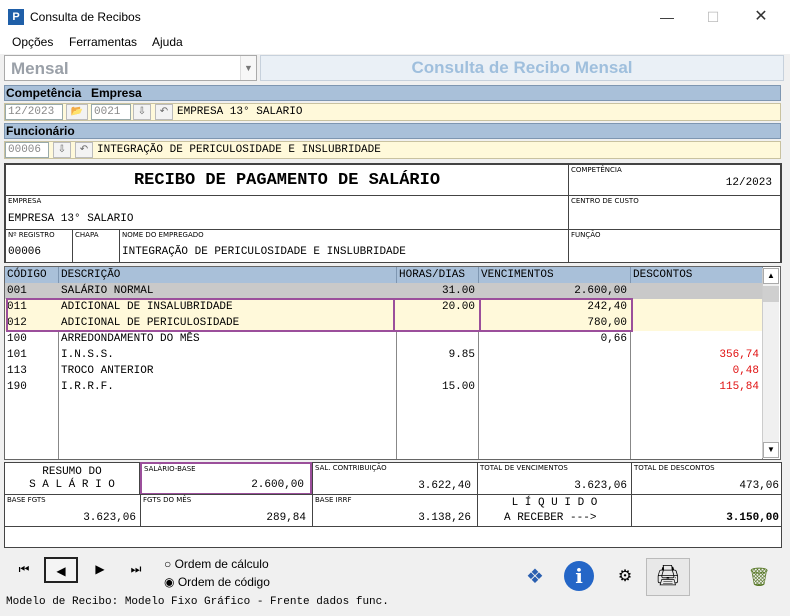  I want to click on empresa-name: EMPRESA 13° SALARIO, so click(240, 112).